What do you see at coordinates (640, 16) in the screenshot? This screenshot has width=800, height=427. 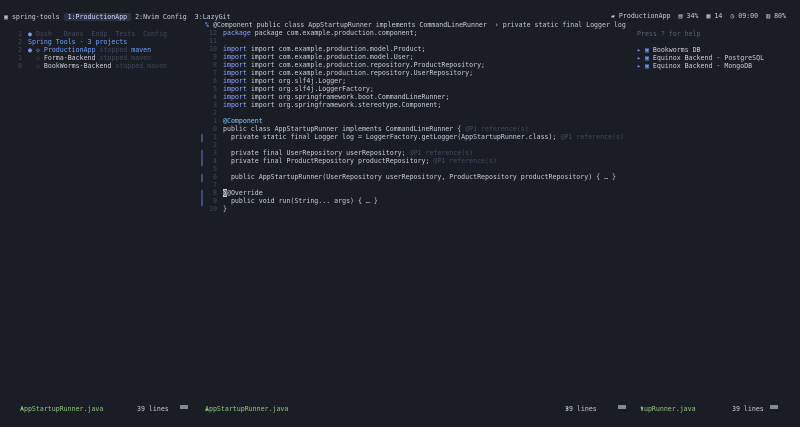 I see `project-status: ▰ ProductionApp` at bounding box center [640, 16].